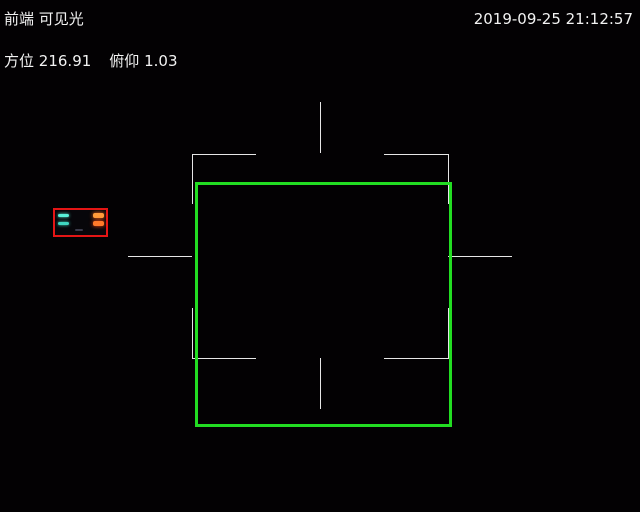 The width and height of the screenshot is (640, 512). Describe the element at coordinates (63, 215) in the screenshot. I see `vehicle-light-cyan-upper` at that location.